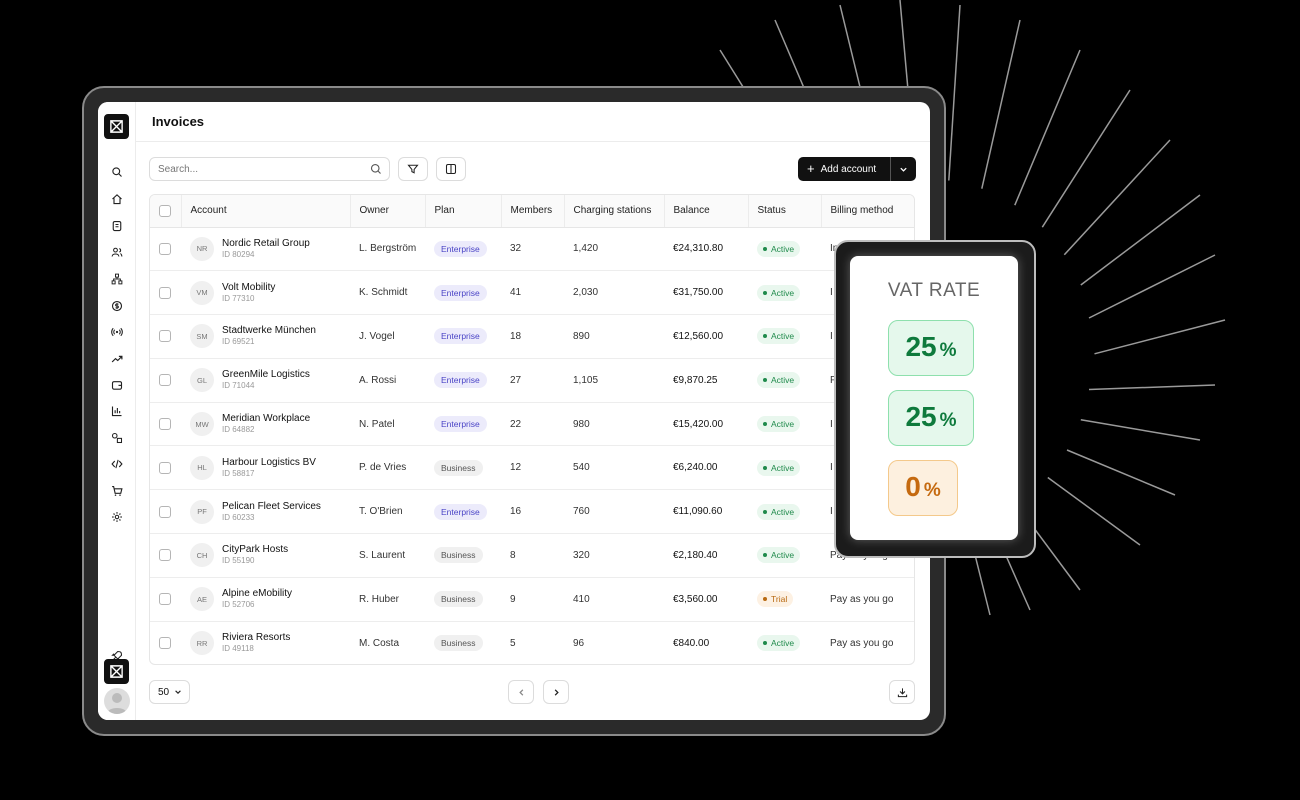  I want to click on dollar-icon, so click(117, 306).